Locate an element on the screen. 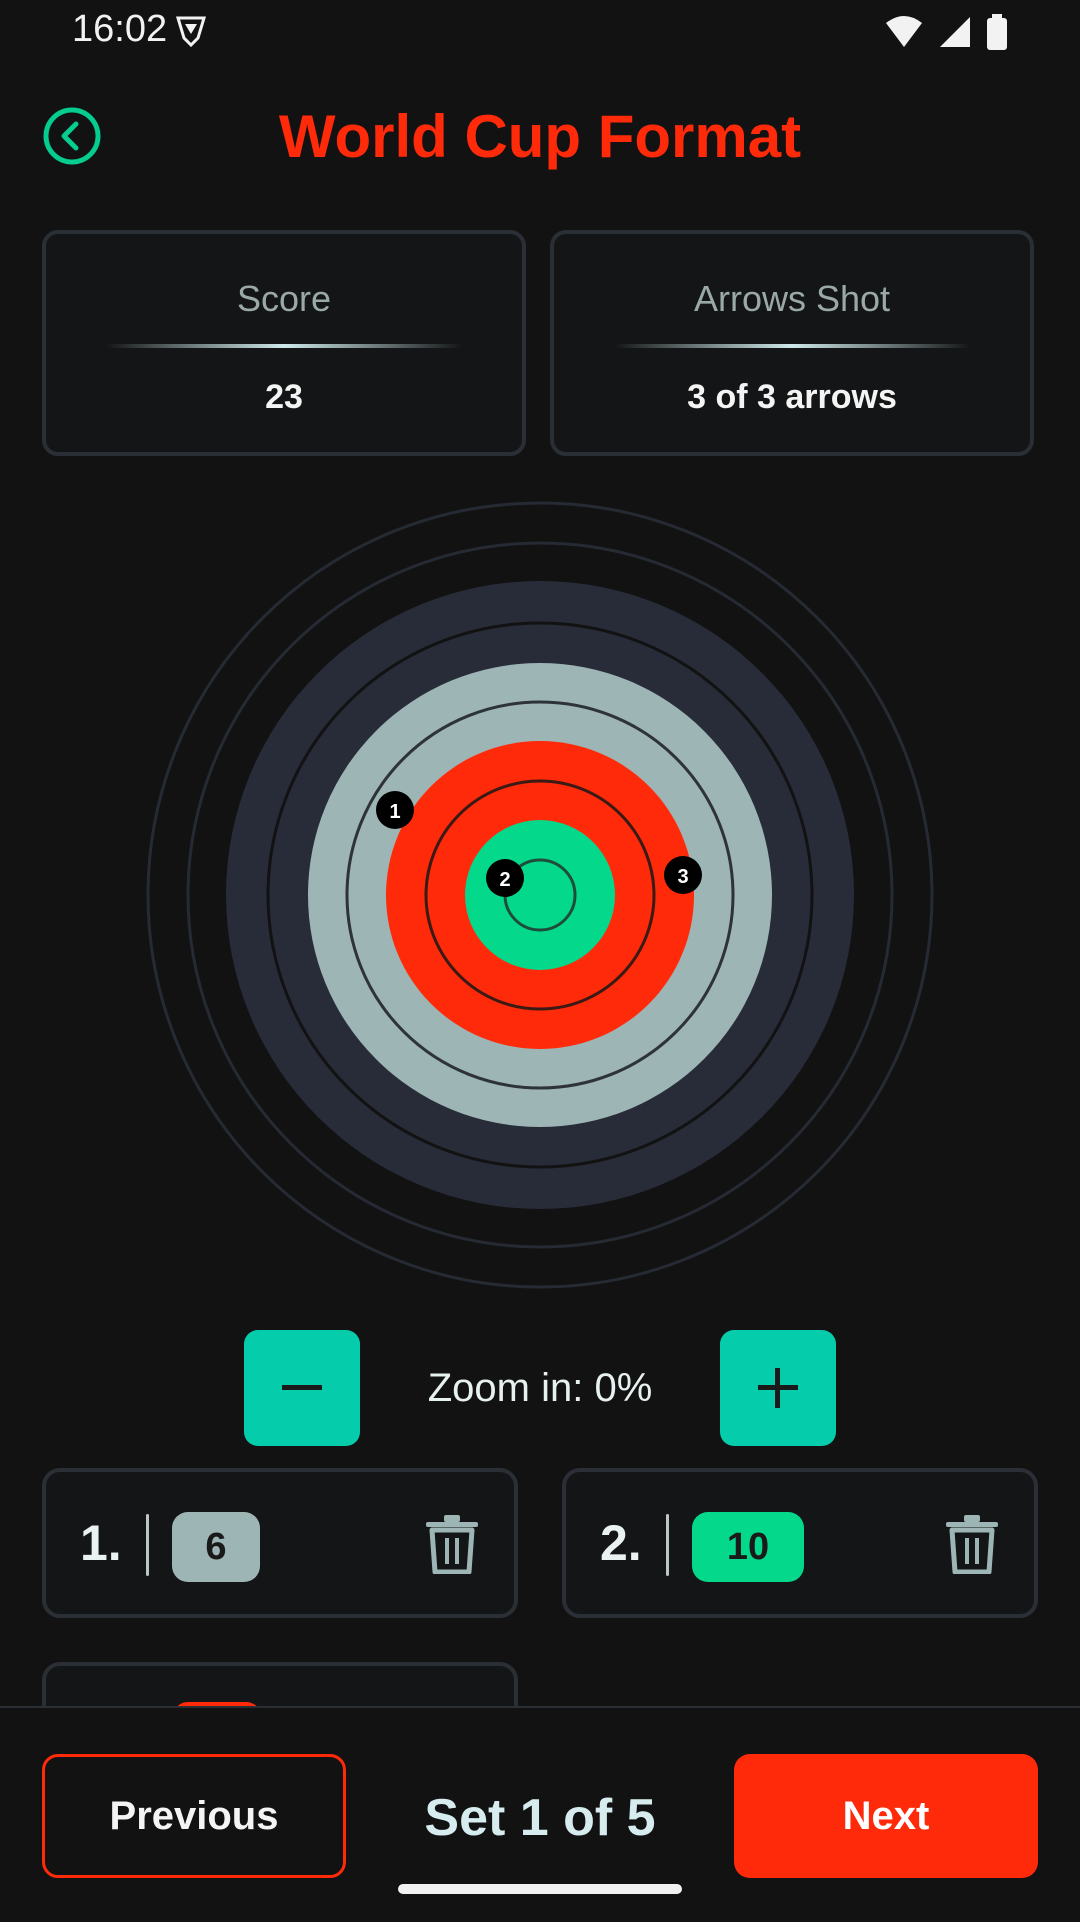  arrow-score-badge: 10 is located at coordinates (748, 1547).